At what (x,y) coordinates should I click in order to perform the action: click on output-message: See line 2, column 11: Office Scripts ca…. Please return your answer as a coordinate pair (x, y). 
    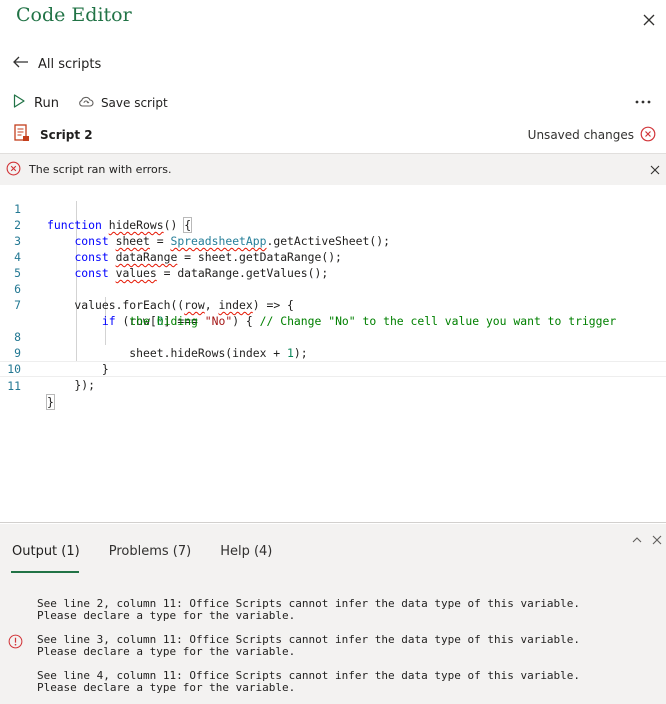
    Looking at the image, I should click on (308, 610).